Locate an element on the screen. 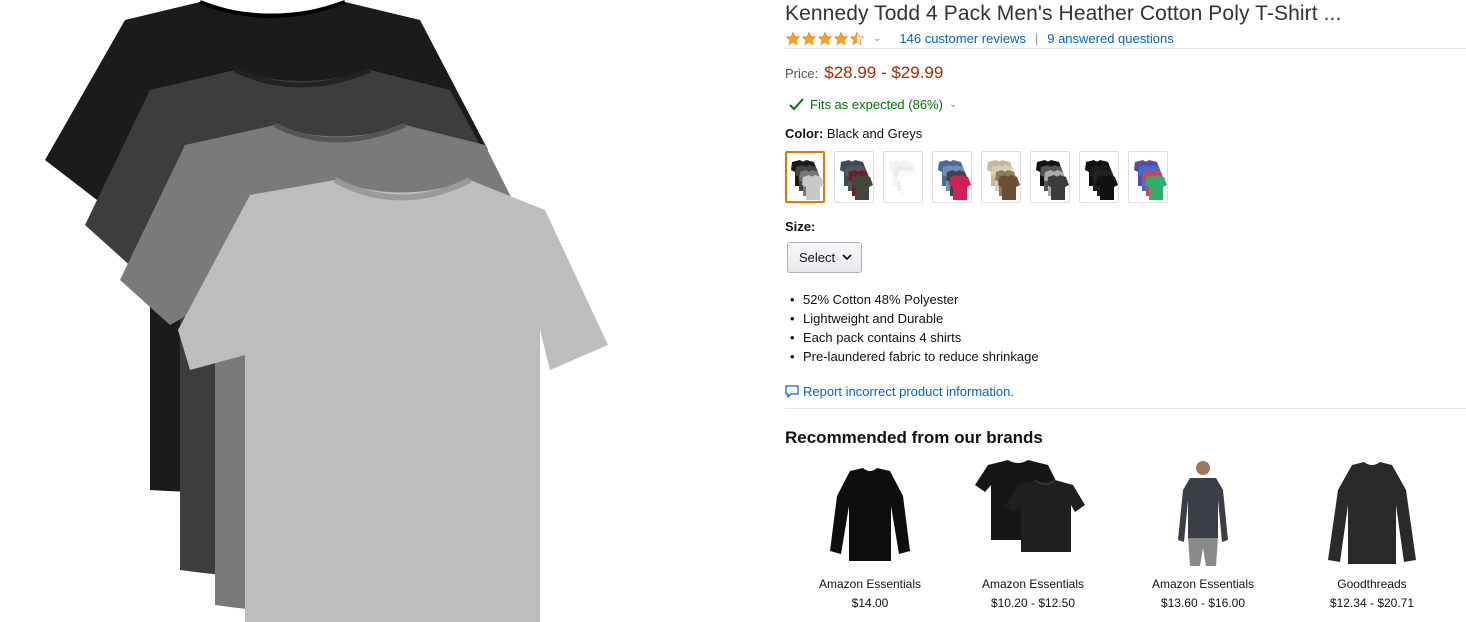  rating-chevron-down-icon: ⌄ is located at coordinates (877, 38).